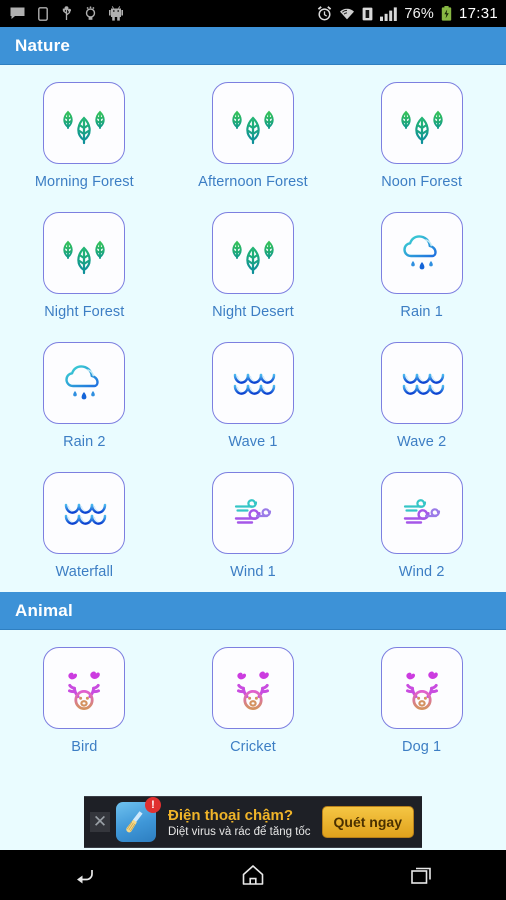 This screenshot has height=900, width=506. I want to click on back-button, so click(84, 875).